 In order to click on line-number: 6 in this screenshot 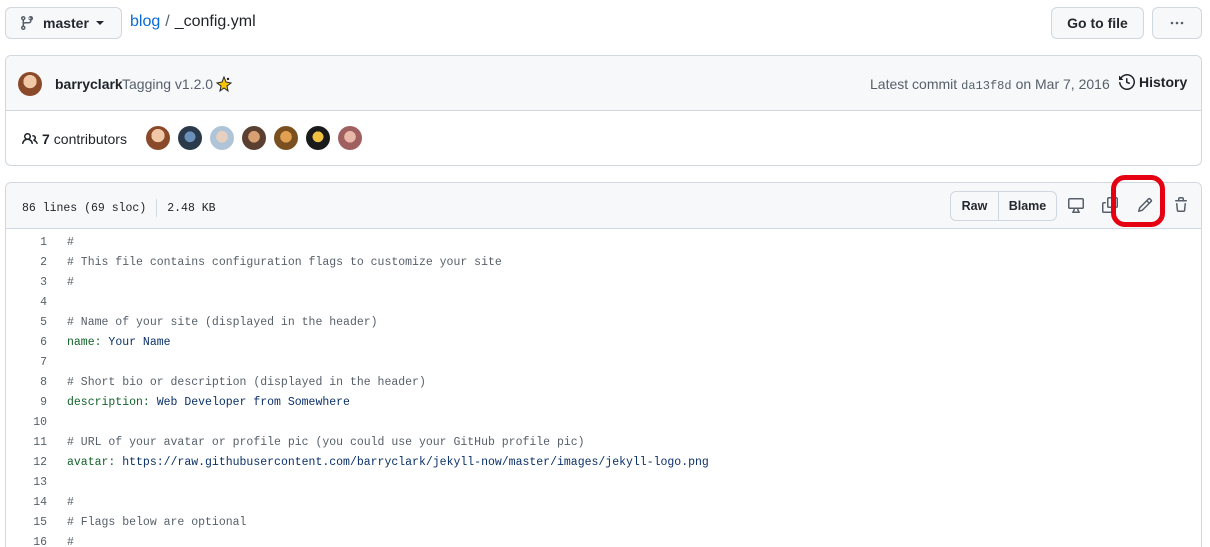, I will do `click(26, 342)`.